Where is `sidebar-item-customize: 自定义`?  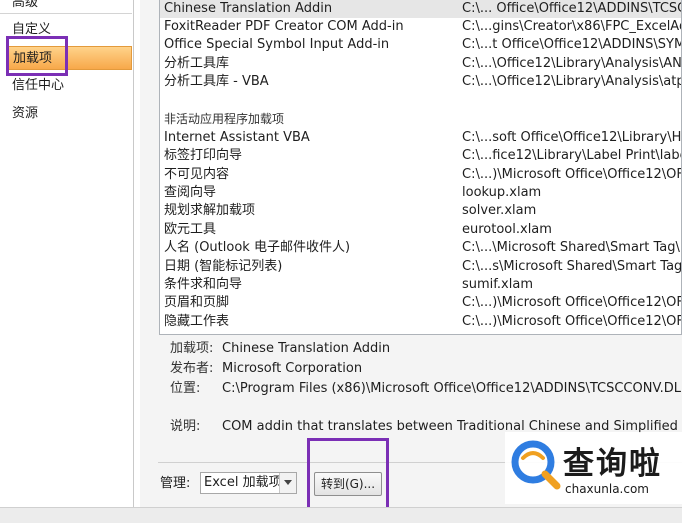 sidebar-item-customize: 自定义 is located at coordinates (69, 30).